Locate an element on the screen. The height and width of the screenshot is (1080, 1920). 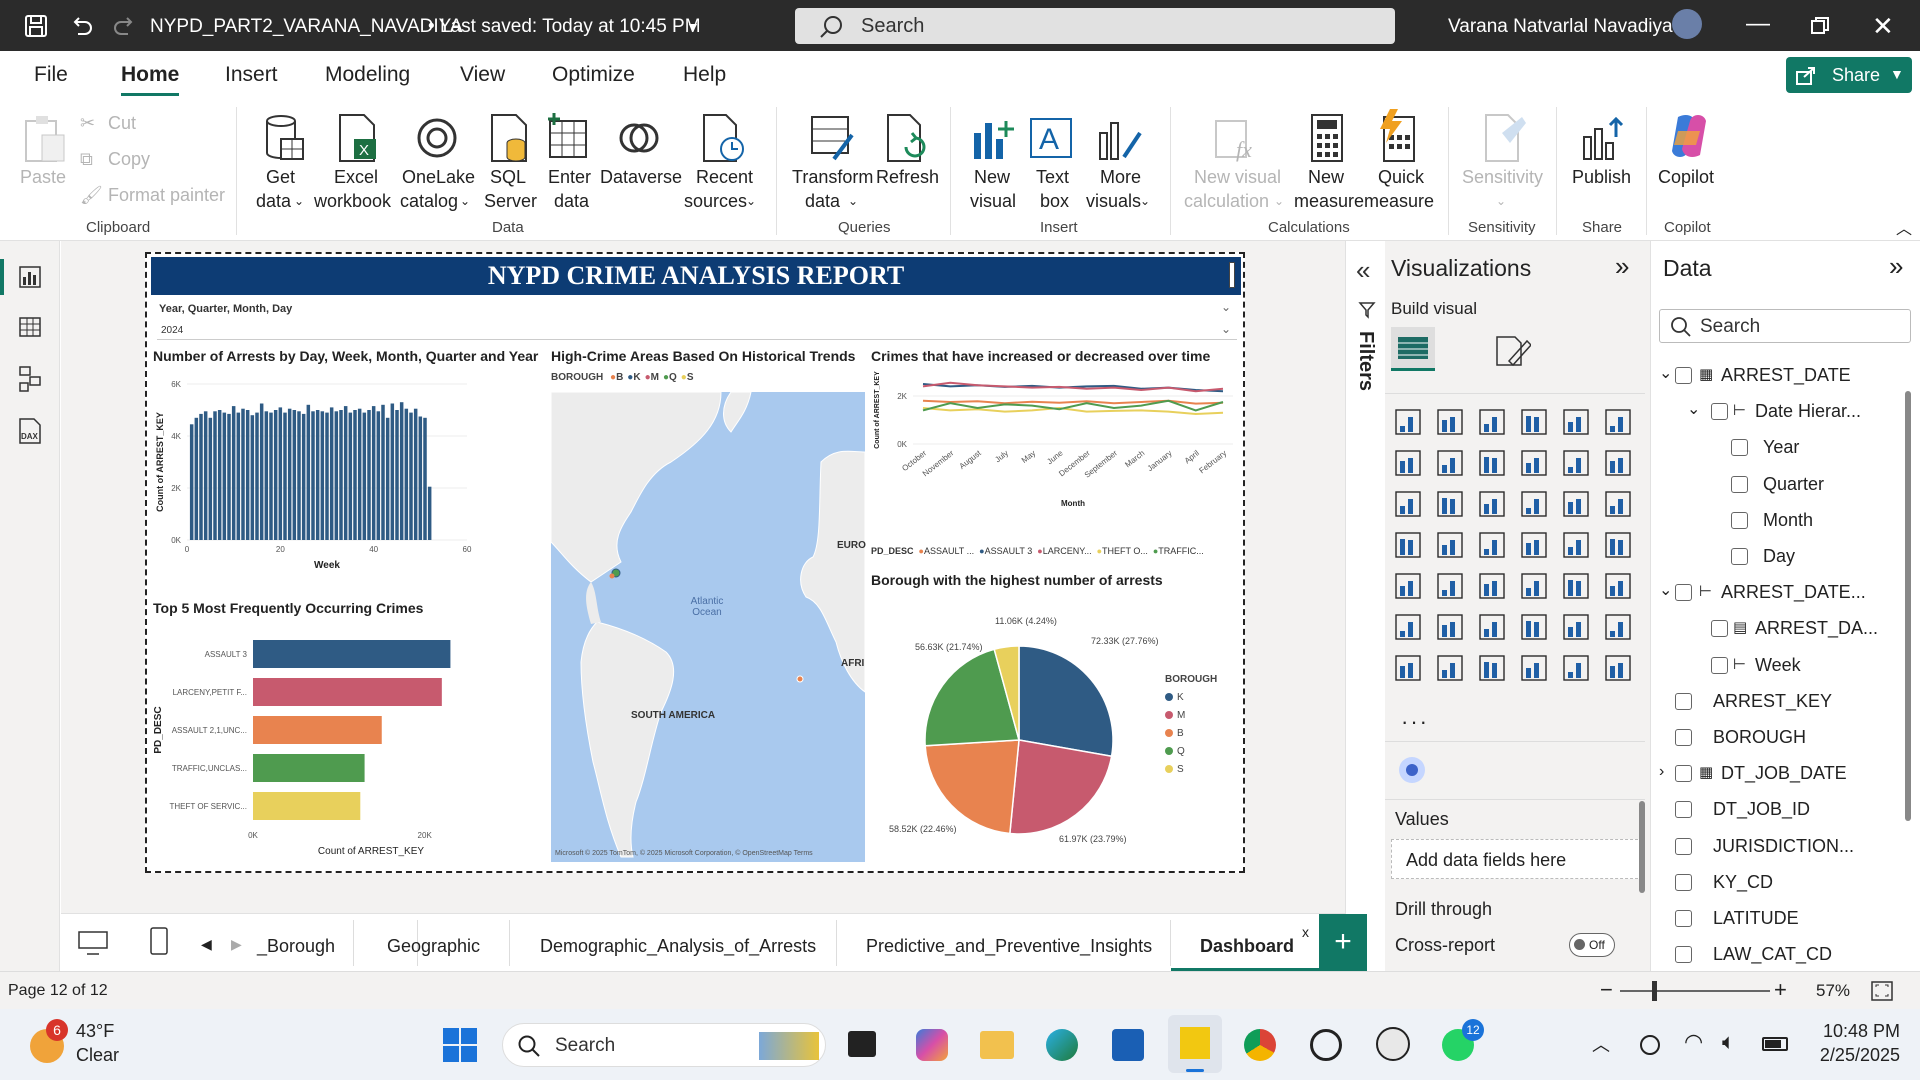
zoom-out-button: − is located at coordinates (1606, 990).